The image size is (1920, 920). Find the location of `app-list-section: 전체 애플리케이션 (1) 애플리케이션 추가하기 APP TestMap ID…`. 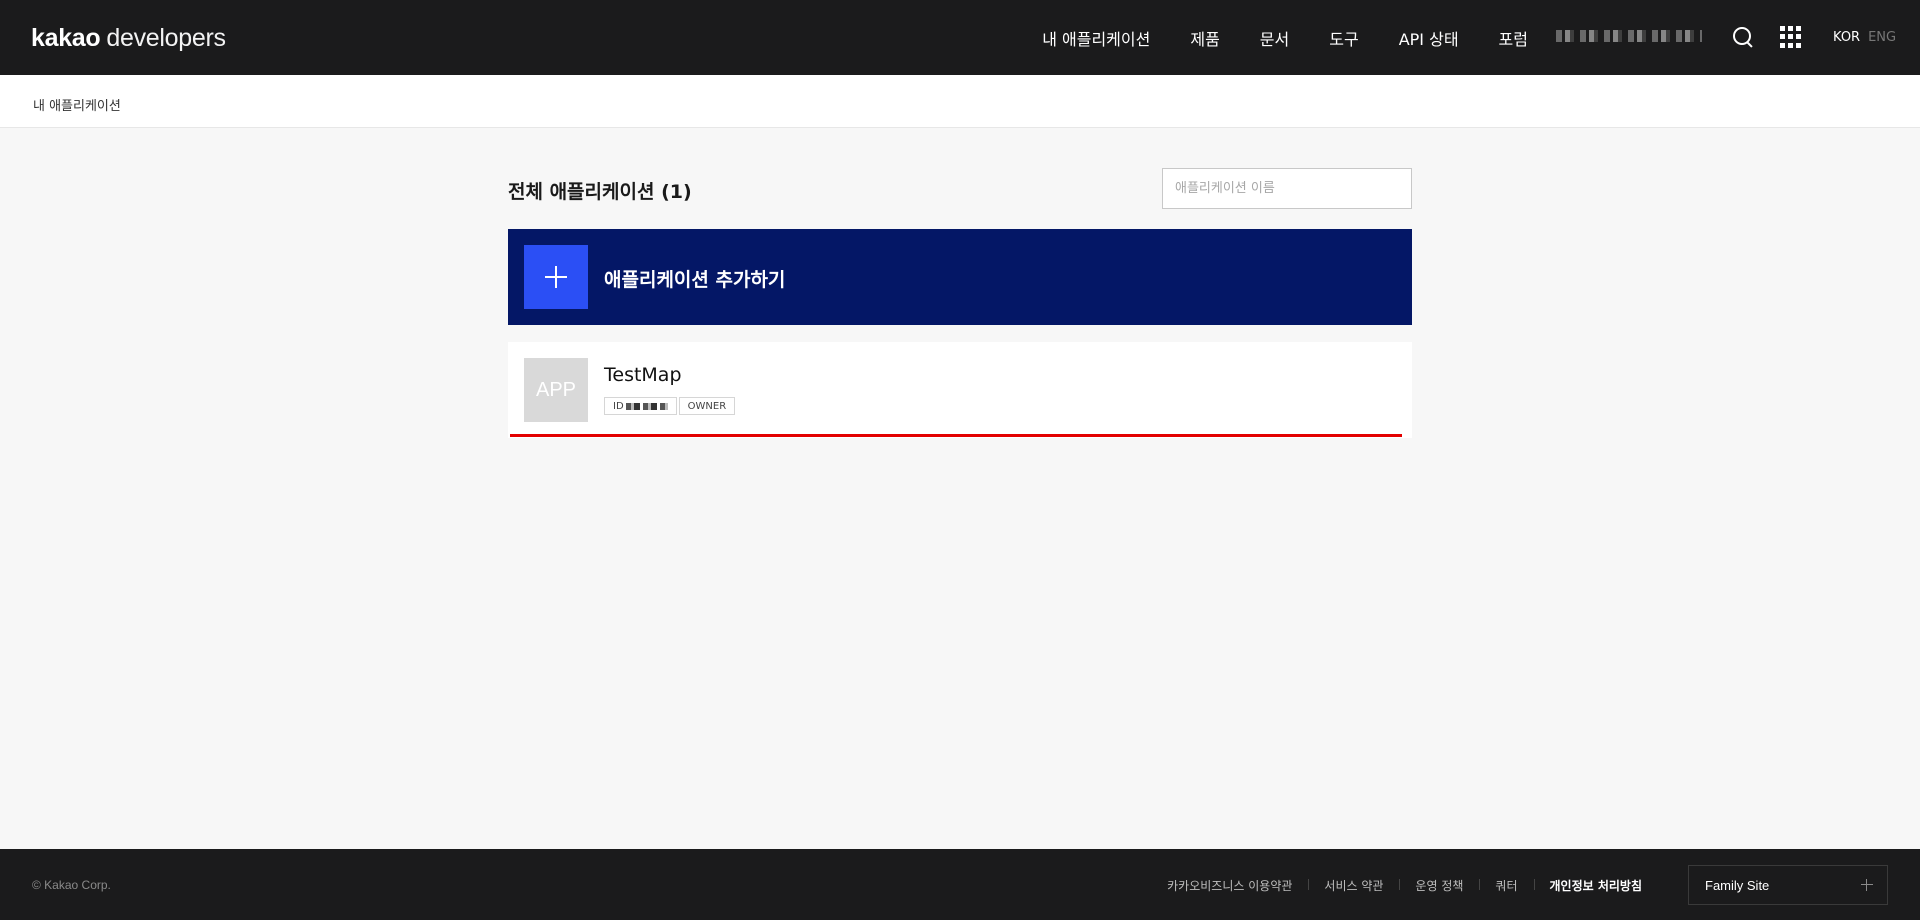

app-list-section: 전체 애플리케이션 (1) 애플리케이션 추가하기 APP TestMap ID… is located at coordinates (960, 303).